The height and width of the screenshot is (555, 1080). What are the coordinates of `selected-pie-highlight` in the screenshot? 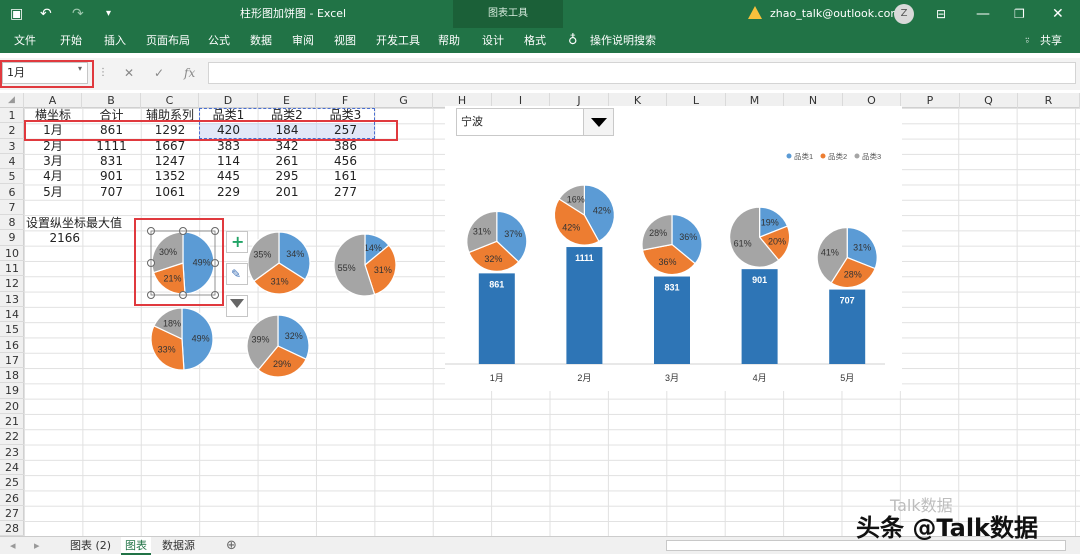 It's located at (179, 262).